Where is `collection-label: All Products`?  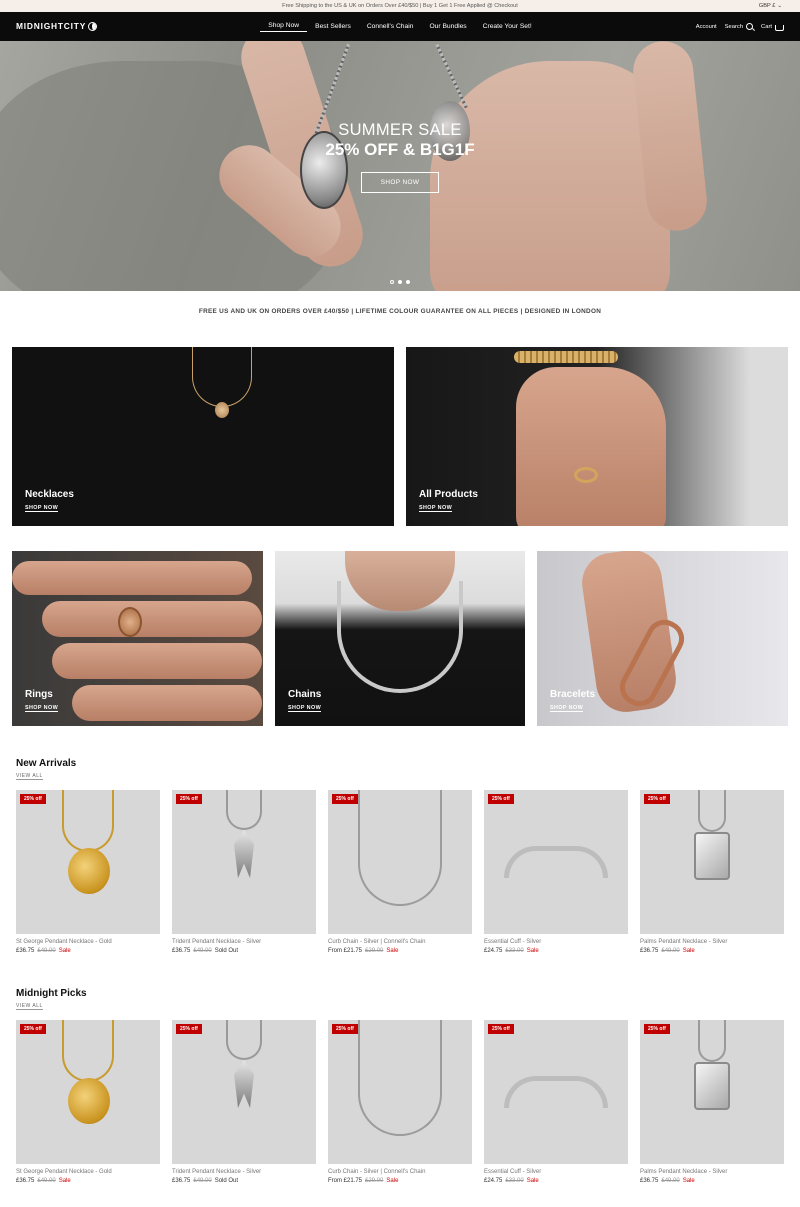 collection-label: All Products is located at coordinates (448, 494).